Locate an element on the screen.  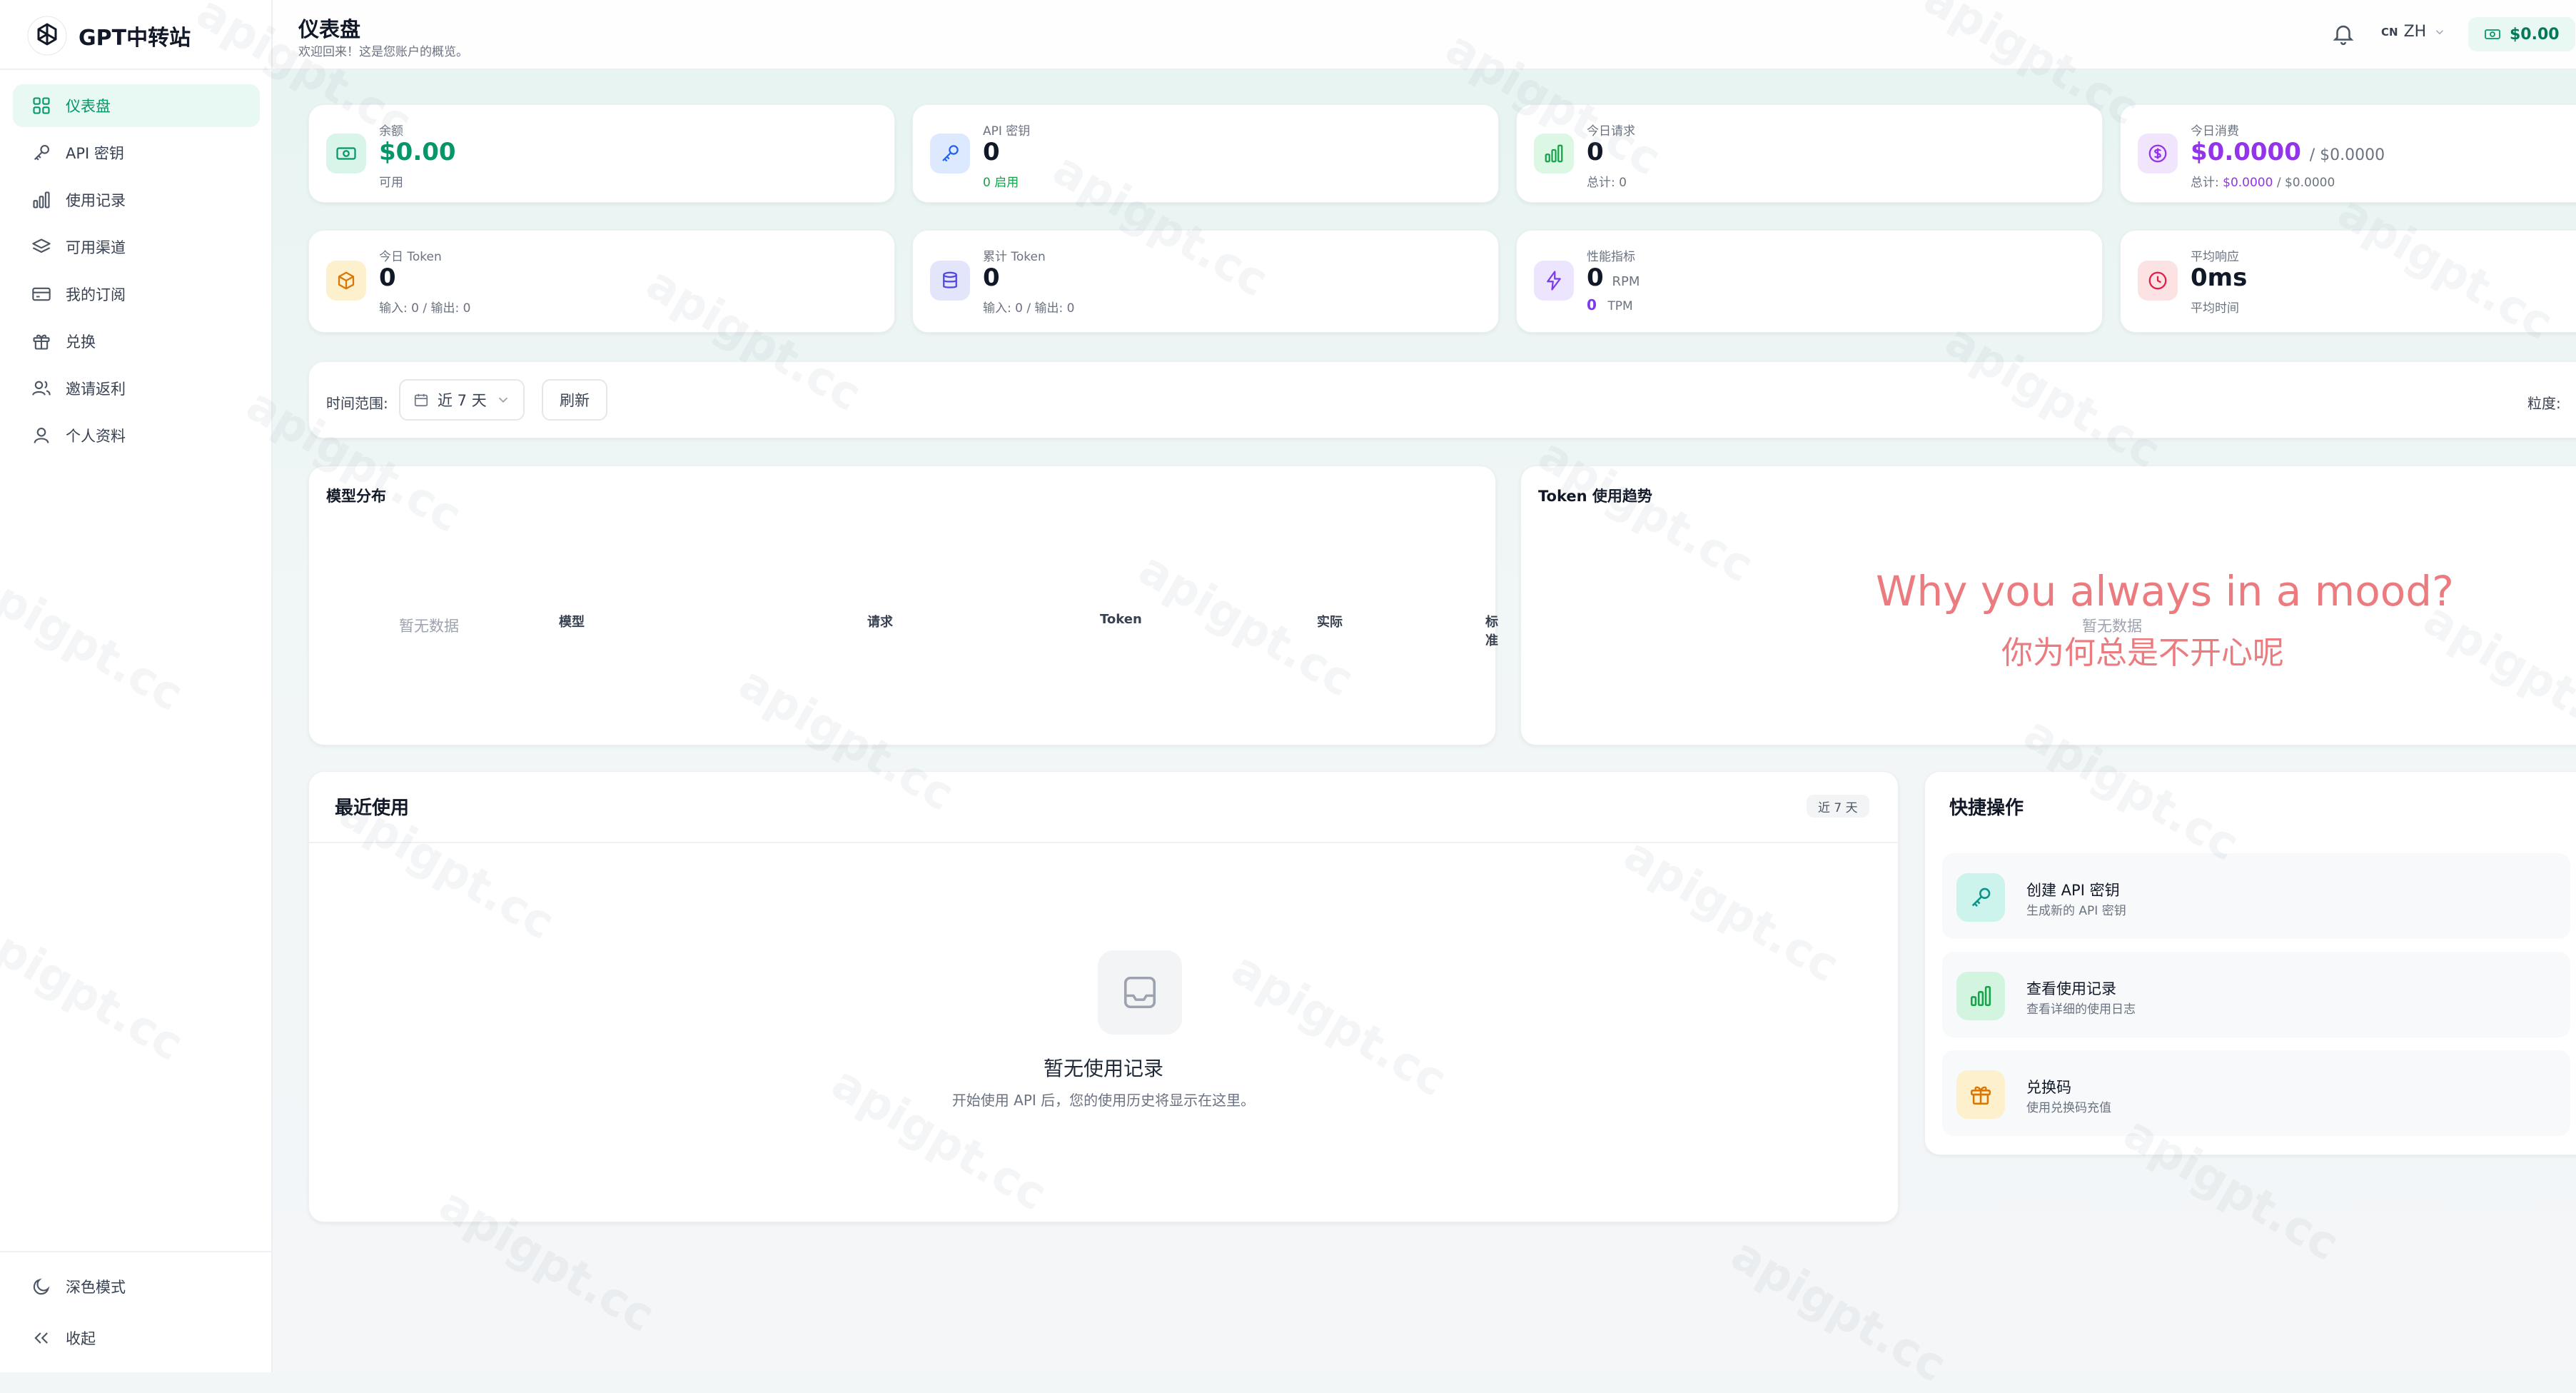
sidebar-item-label: API 密钥 is located at coordinates (95, 153).